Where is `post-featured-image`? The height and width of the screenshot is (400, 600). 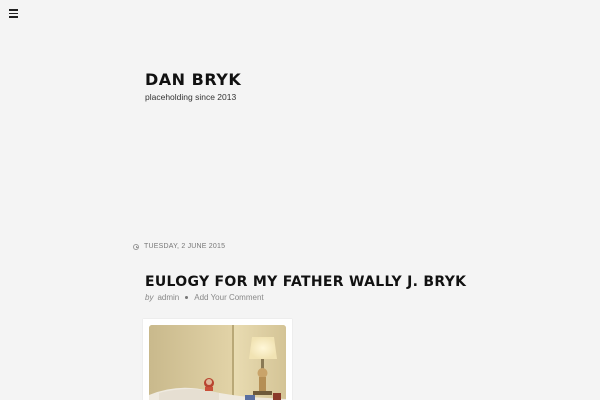 post-featured-image is located at coordinates (217, 362).